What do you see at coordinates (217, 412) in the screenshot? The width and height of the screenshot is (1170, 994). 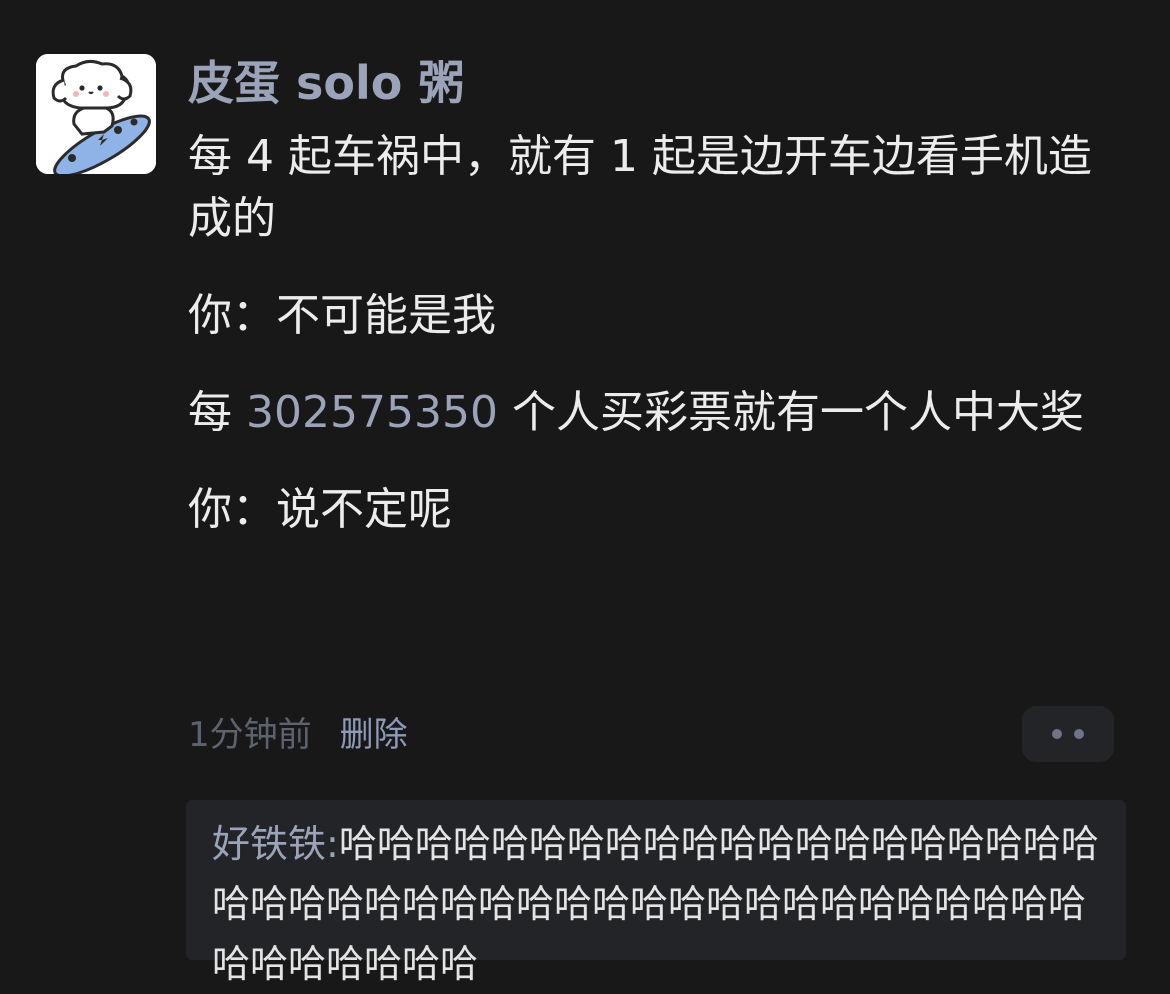 I see `post-line-prefix: 每` at bounding box center [217, 412].